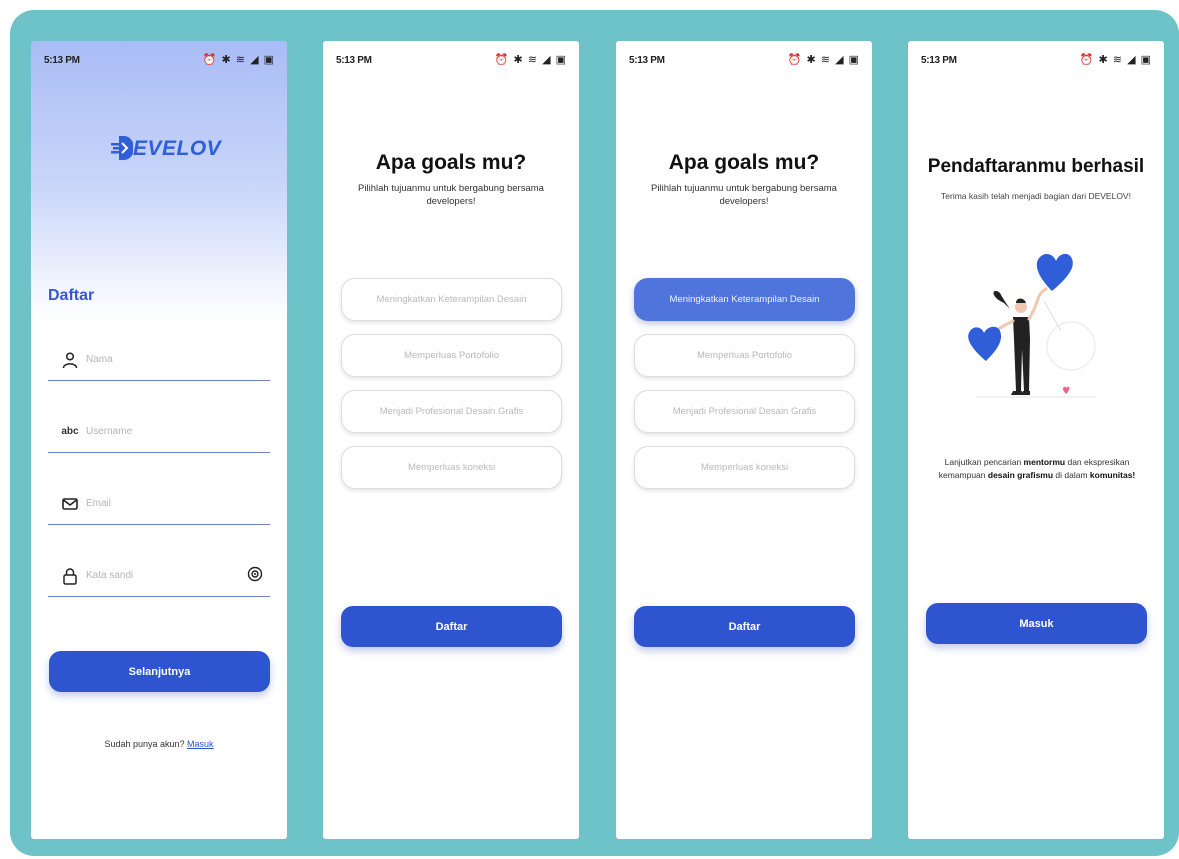 The image size is (1179, 859). Describe the element at coordinates (159, 505) in the screenshot. I see `email-field: Email` at that location.